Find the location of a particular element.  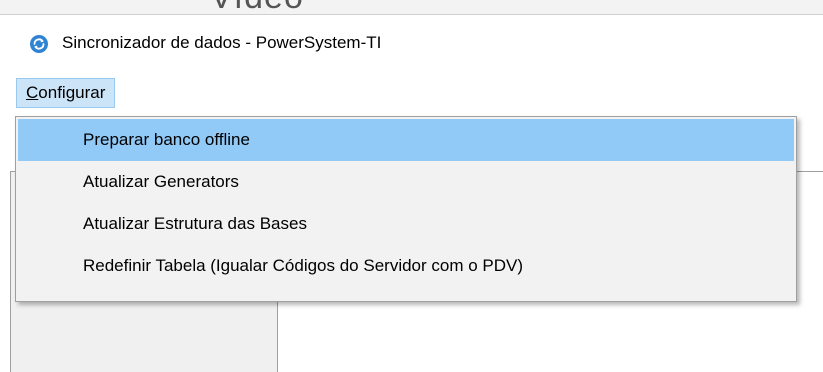

menu-configurar-mnemonic: C is located at coordinates (32, 92).